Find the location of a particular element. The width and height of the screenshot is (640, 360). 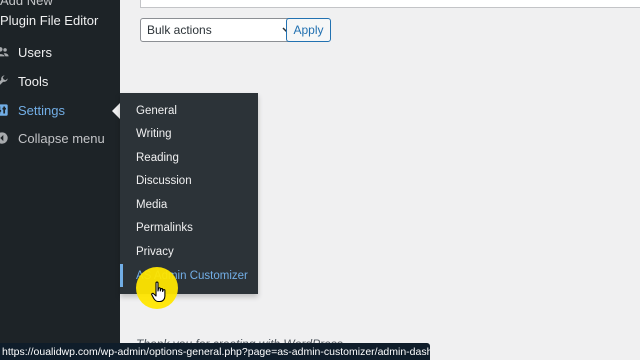

bulk-actions-select: Bulk actions is located at coordinates (220, 30).